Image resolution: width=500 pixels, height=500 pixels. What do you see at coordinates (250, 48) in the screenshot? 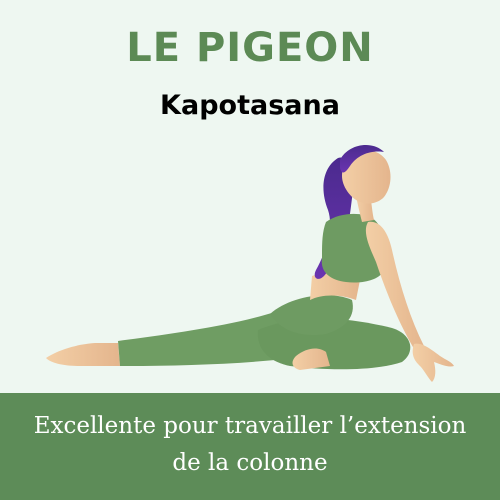
I see `pose-title: LE PIGEON` at bounding box center [250, 48].